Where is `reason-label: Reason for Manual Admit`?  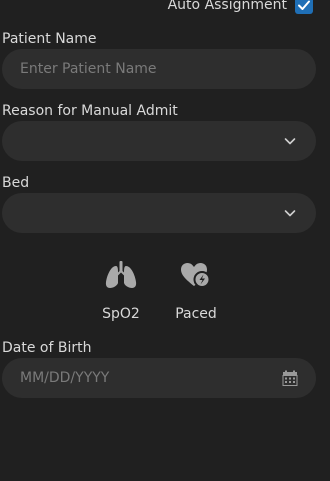 reason-label: Reason for Manual Admit is located at coordinates (90, 111).